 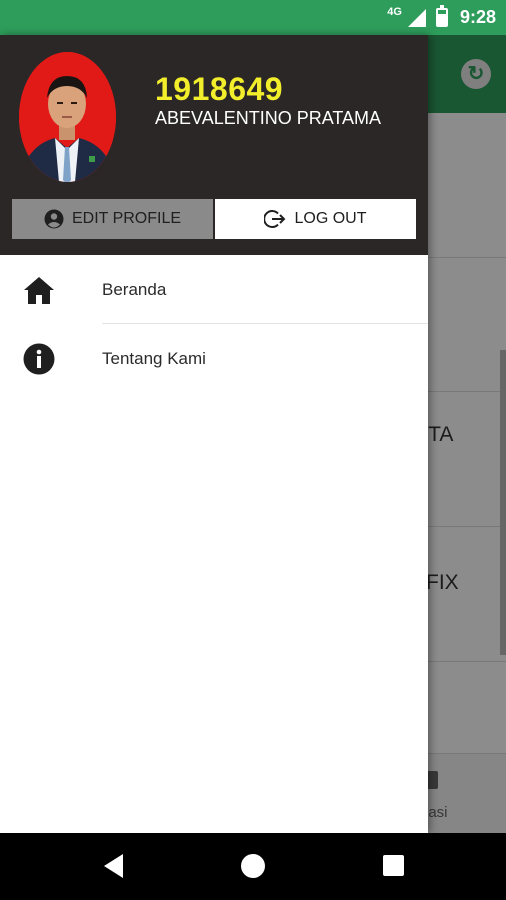 What do you see at coordinates (214, 290) in the screenshot?
I see `menu-item-beranda: Beranda` at bounding box center [214, 290].